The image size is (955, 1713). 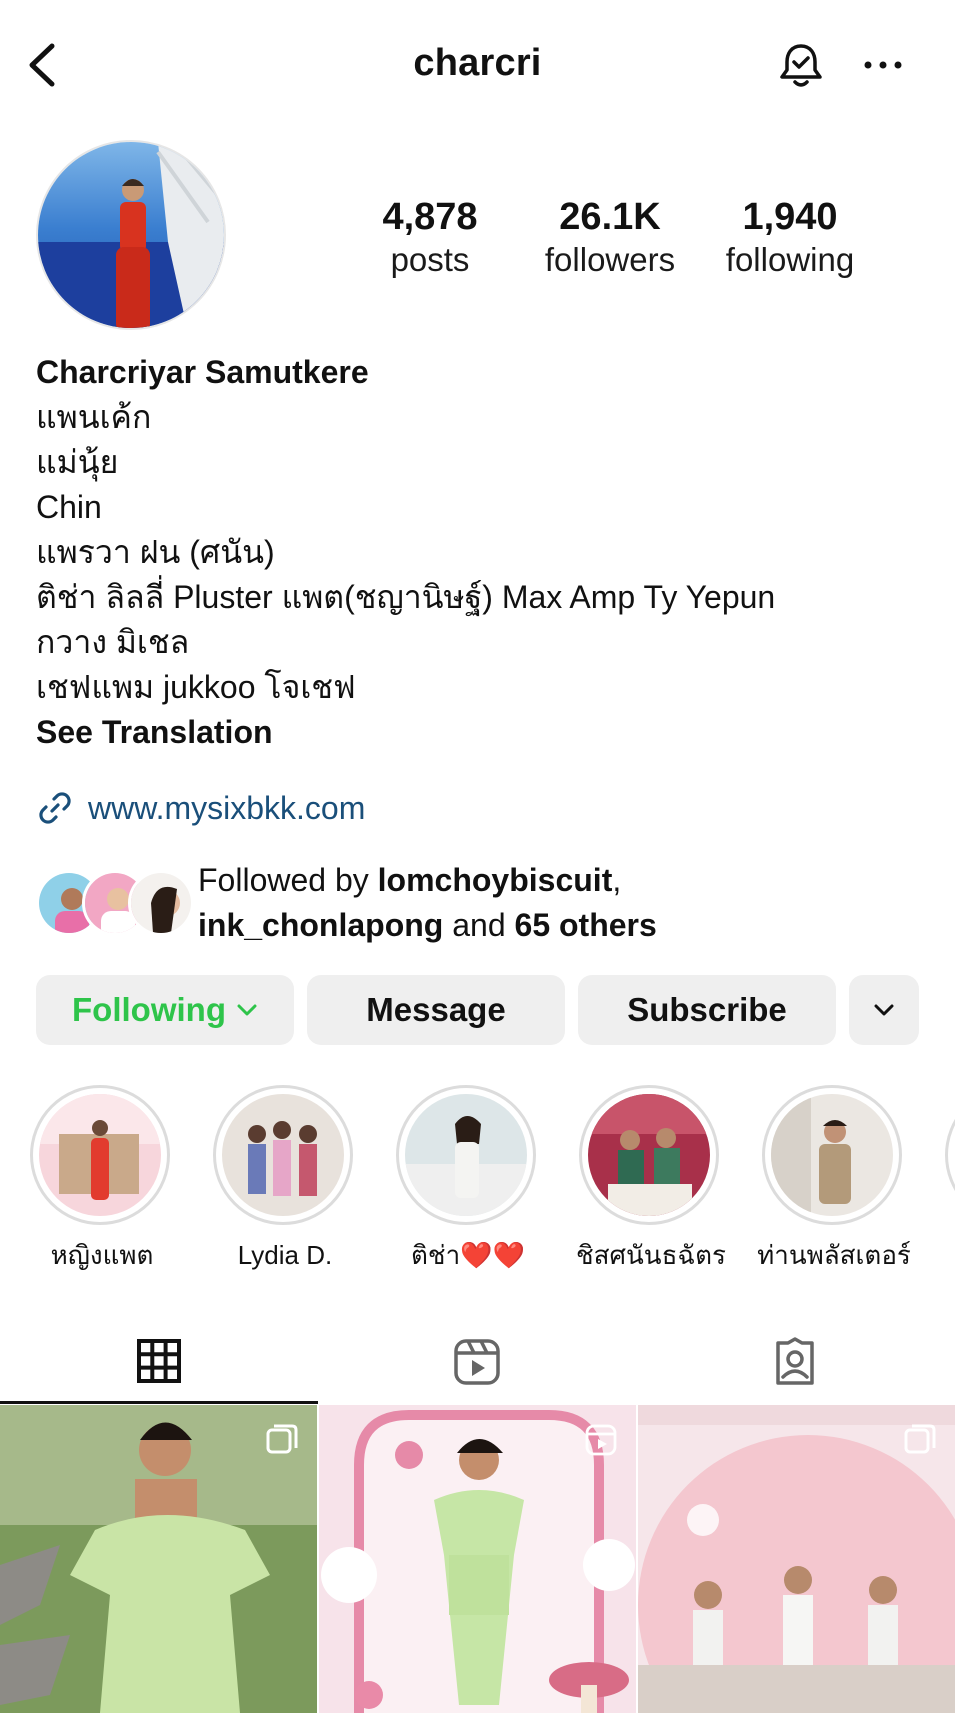 I want to click on subscribe-button-label: Subscribe, so click(x=707, y=1009).